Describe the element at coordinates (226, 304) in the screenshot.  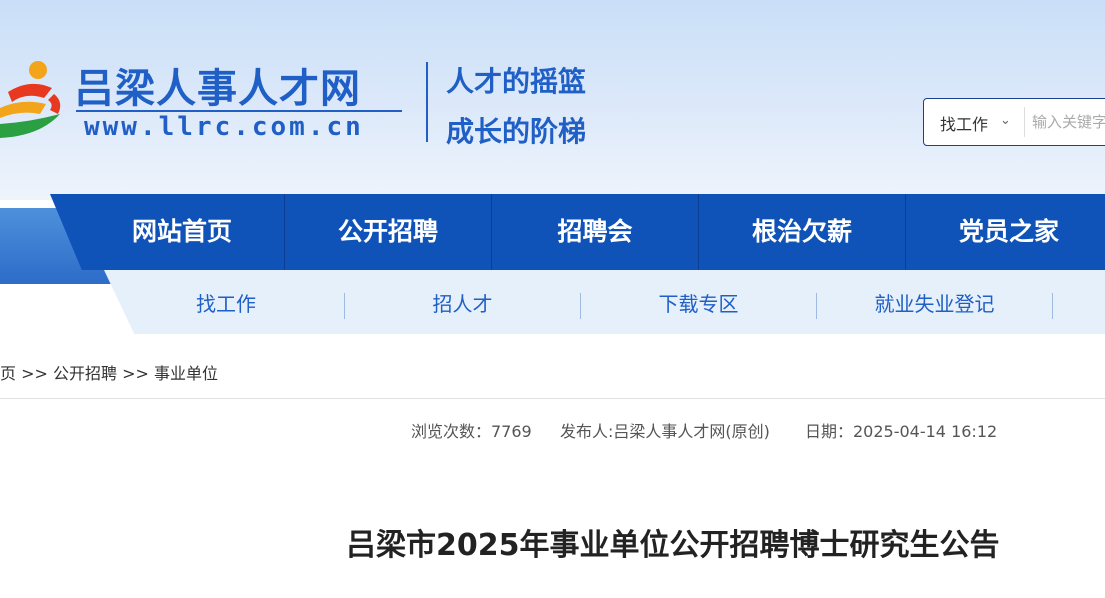
I see `subnav-item-find-job: 找工作` at that location.